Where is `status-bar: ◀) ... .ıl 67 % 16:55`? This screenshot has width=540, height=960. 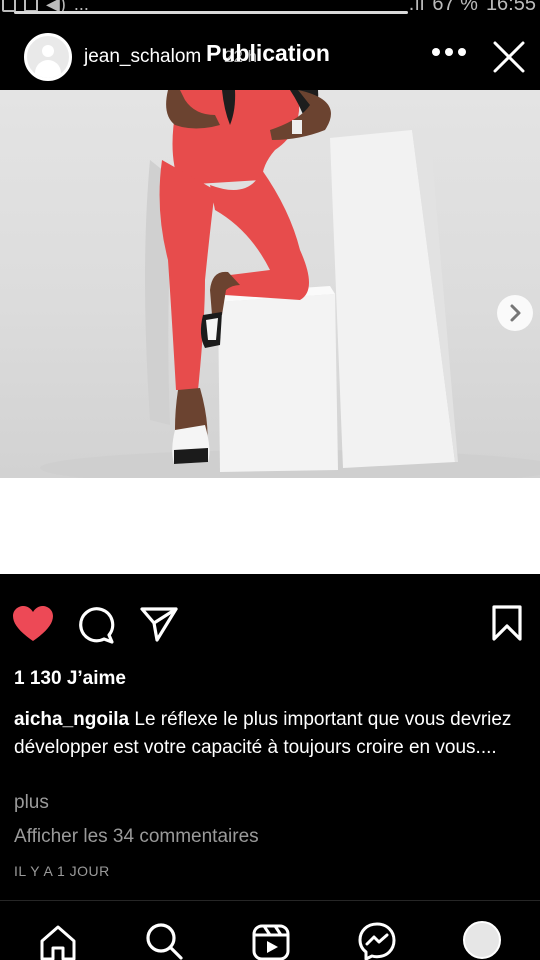 status-bar: ◀) ... .ıl 67 % 16:55 is located at coordinates (270, 7).